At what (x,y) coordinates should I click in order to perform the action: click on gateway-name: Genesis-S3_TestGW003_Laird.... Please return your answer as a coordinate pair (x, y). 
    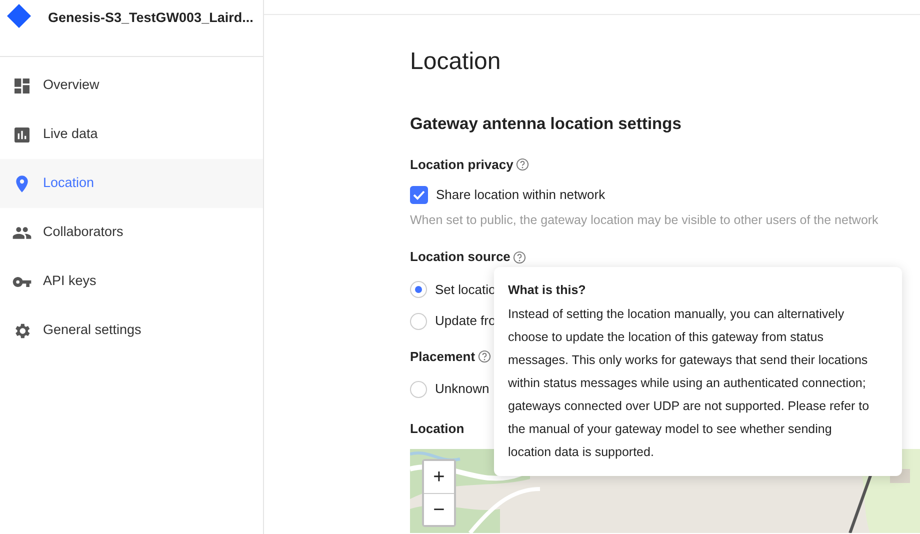
    Looking at the image, I should click on (151, 18).